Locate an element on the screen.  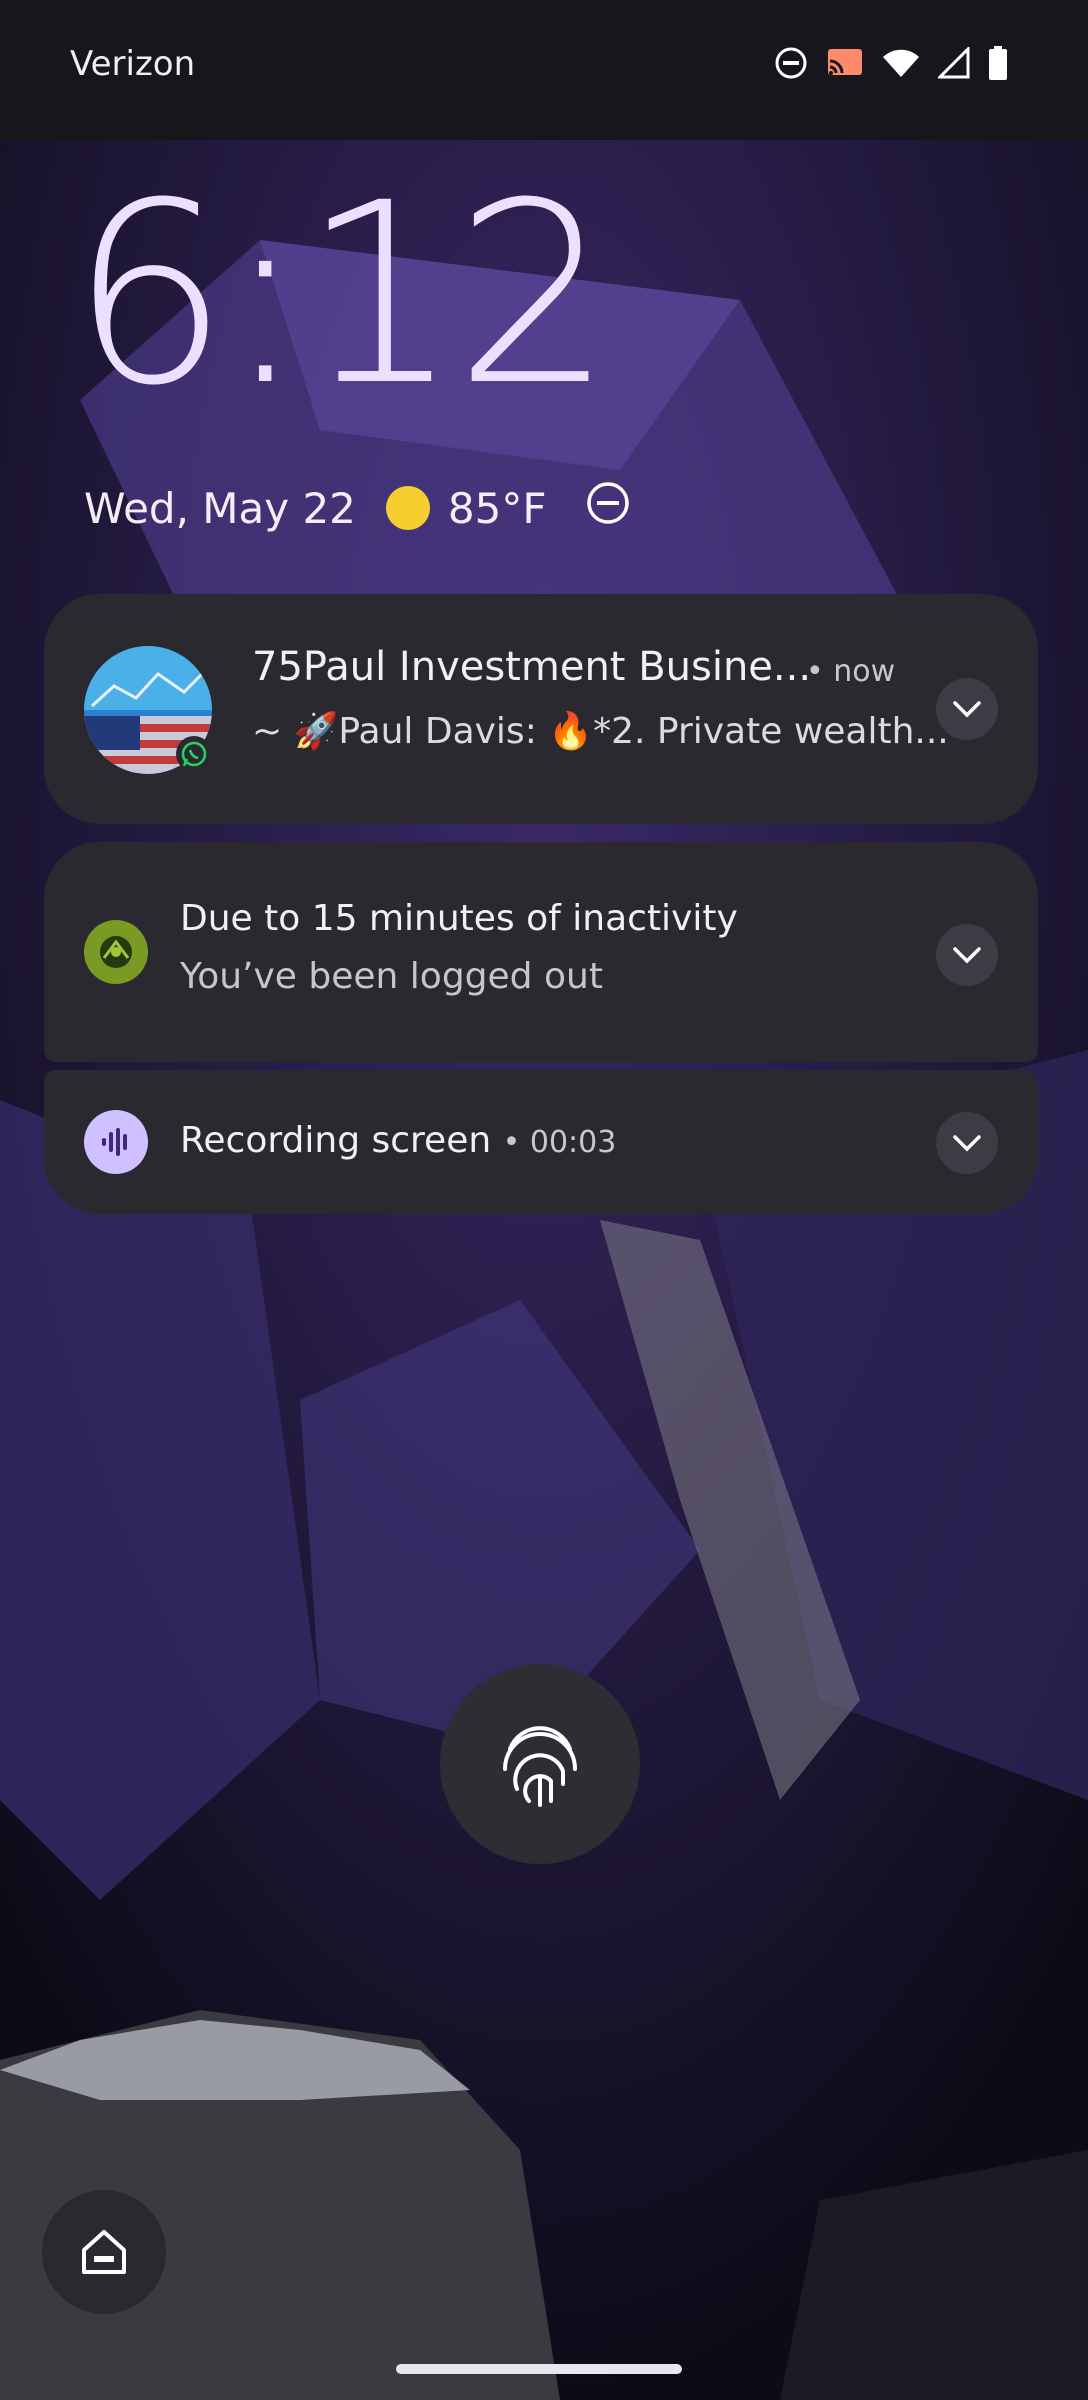
status-icons is located at coordinates (891, 63).